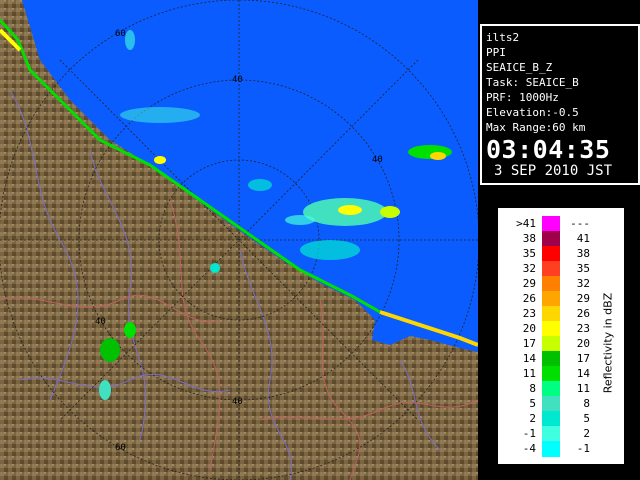 This screenshot has height=480, width=640. Describe the element at coordinates (503, 37) in the screenshot. I see `station-name: ilts2` at that location.